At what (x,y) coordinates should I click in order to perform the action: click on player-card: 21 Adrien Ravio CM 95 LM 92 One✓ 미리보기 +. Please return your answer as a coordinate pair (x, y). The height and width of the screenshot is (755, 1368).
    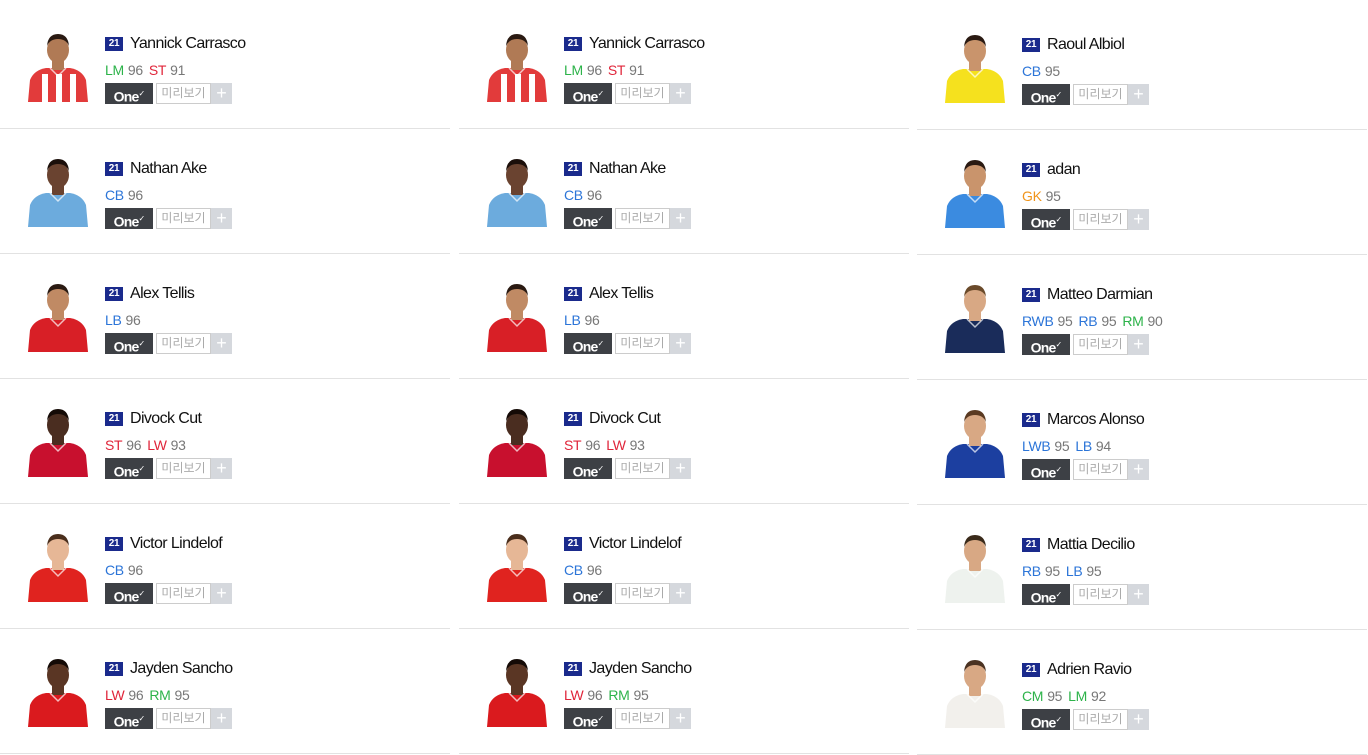
    Looking at the image, I should click on (1142, 692).